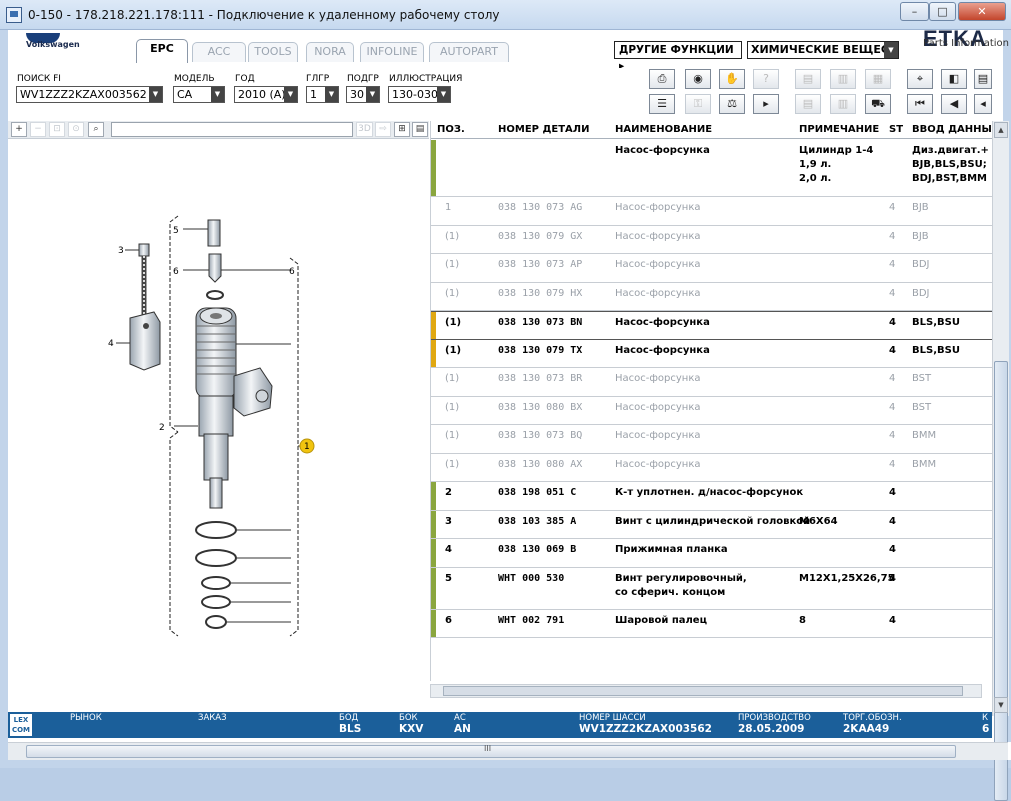 The height and width of the screenshot is (801, 1011). Describe the element at coordinates (433, 325) in the screenshot. I see `row-status-bar` at that location.